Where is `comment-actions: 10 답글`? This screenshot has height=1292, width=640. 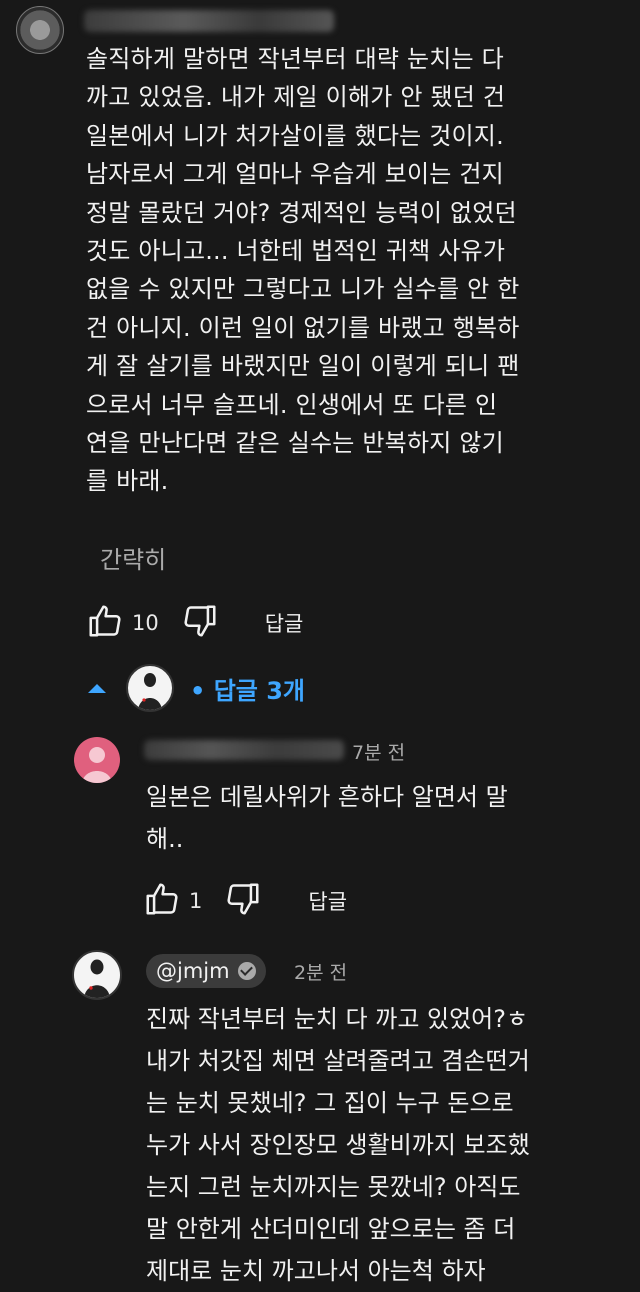 comment-actions: 10 답글 is located at coordinates (194, 623).